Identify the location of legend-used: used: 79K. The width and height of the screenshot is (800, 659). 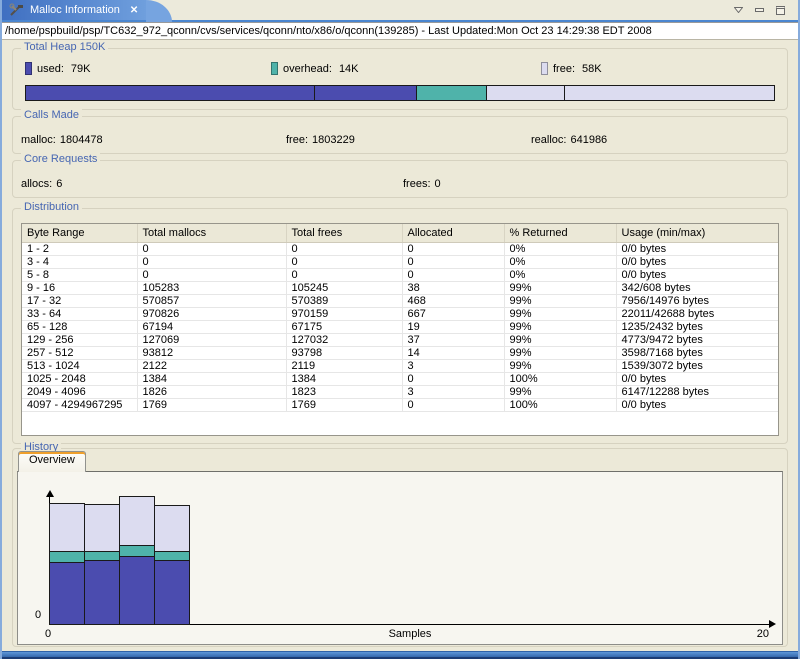
(58, 68).